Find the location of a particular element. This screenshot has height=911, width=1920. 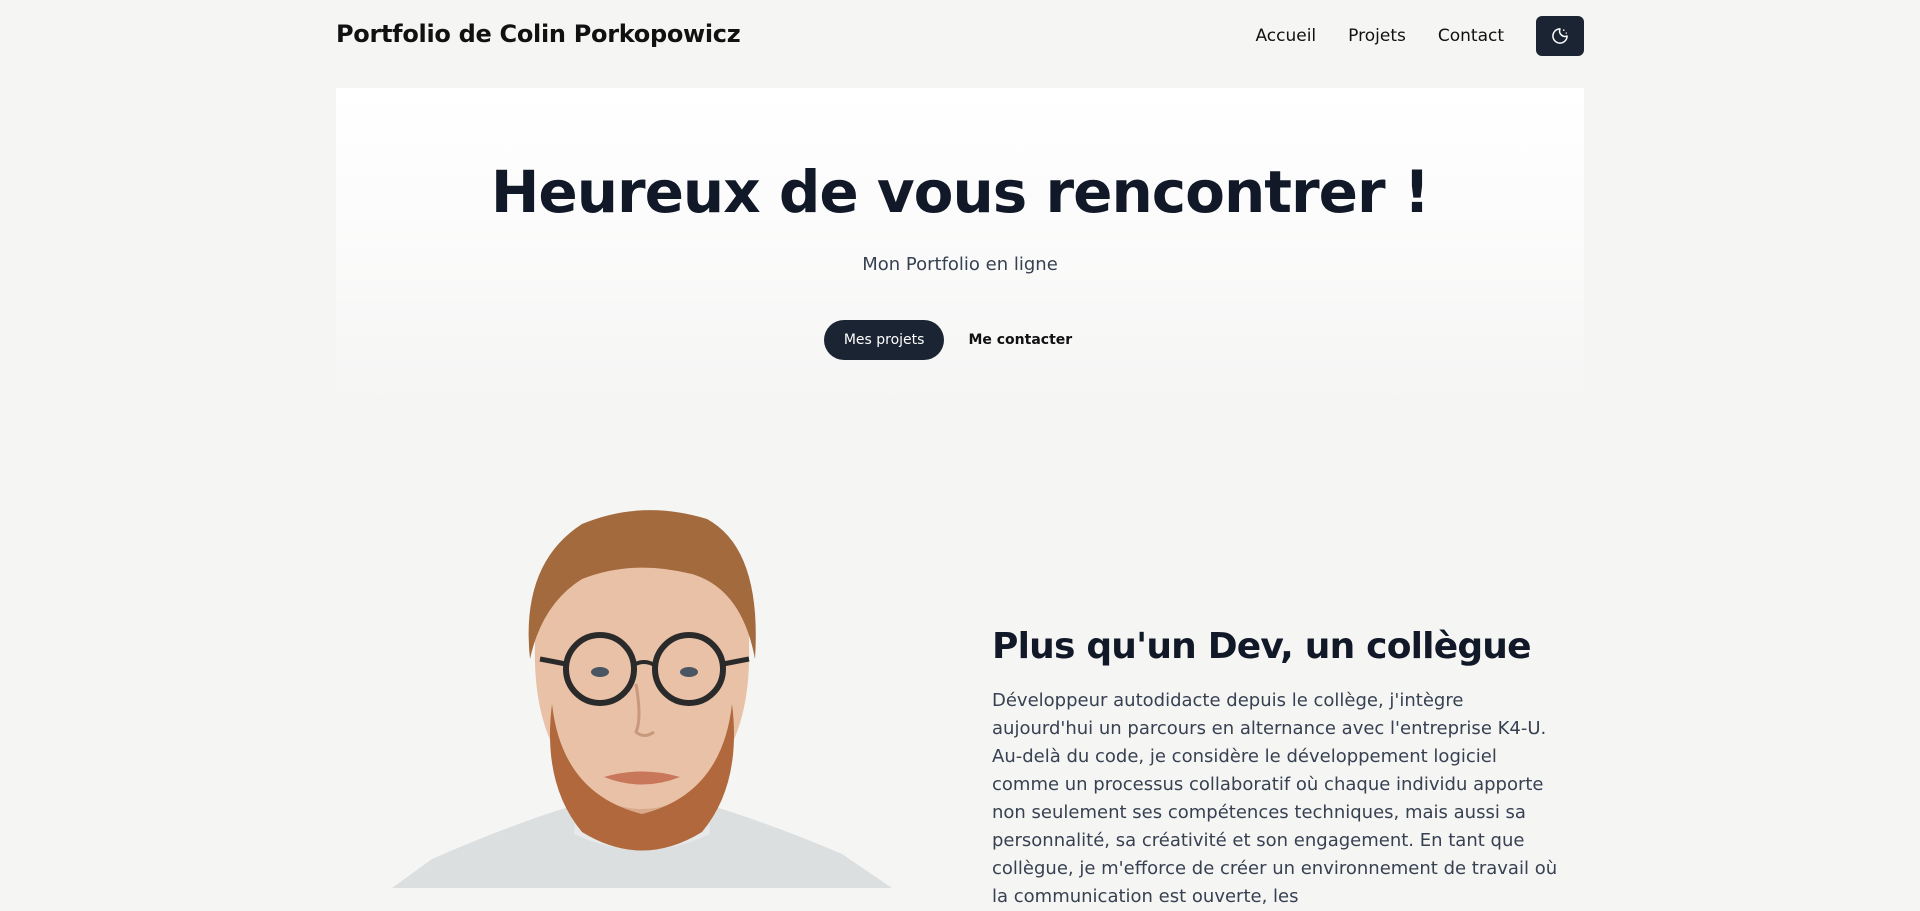

nav-link-contact: Contact is located at coordinates (1471, 36).